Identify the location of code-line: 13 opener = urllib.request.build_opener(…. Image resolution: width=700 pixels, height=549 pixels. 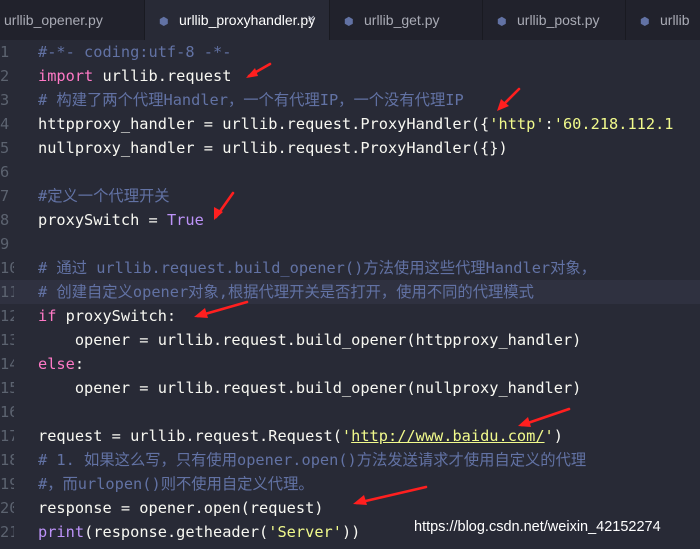
(350, 340).